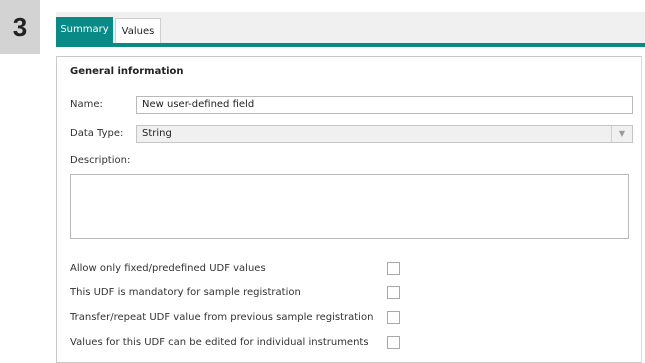 Image resolution: width=645 pixels, height=363 pixels. What do you see at coordinates (393, 317) in the screenshot?
I see `transfer-checkbox` at bounding box center [393, 317].